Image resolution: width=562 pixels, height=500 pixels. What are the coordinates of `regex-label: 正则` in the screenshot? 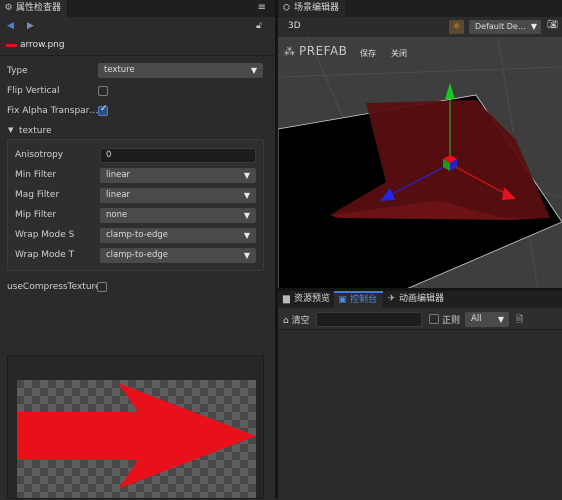 It's located at (451, 321).